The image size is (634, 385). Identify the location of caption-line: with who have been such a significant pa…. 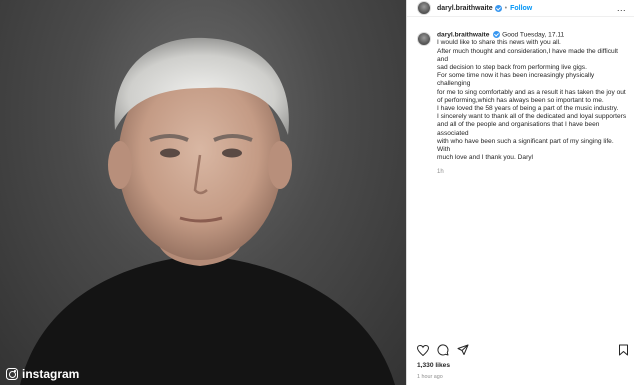
(525, 145).